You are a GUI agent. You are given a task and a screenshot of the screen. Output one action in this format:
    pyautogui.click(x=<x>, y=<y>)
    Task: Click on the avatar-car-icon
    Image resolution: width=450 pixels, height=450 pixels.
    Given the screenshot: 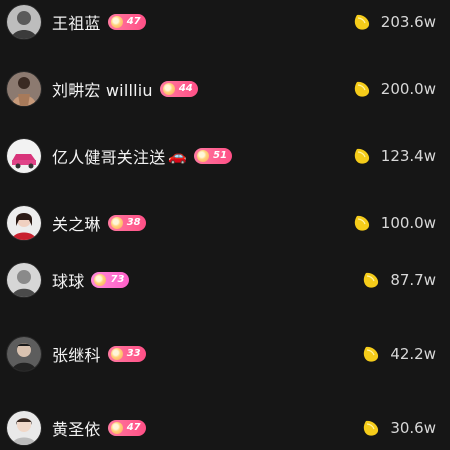 What is the action you would take?
    pyautogui.click(x=24, y=156)
    